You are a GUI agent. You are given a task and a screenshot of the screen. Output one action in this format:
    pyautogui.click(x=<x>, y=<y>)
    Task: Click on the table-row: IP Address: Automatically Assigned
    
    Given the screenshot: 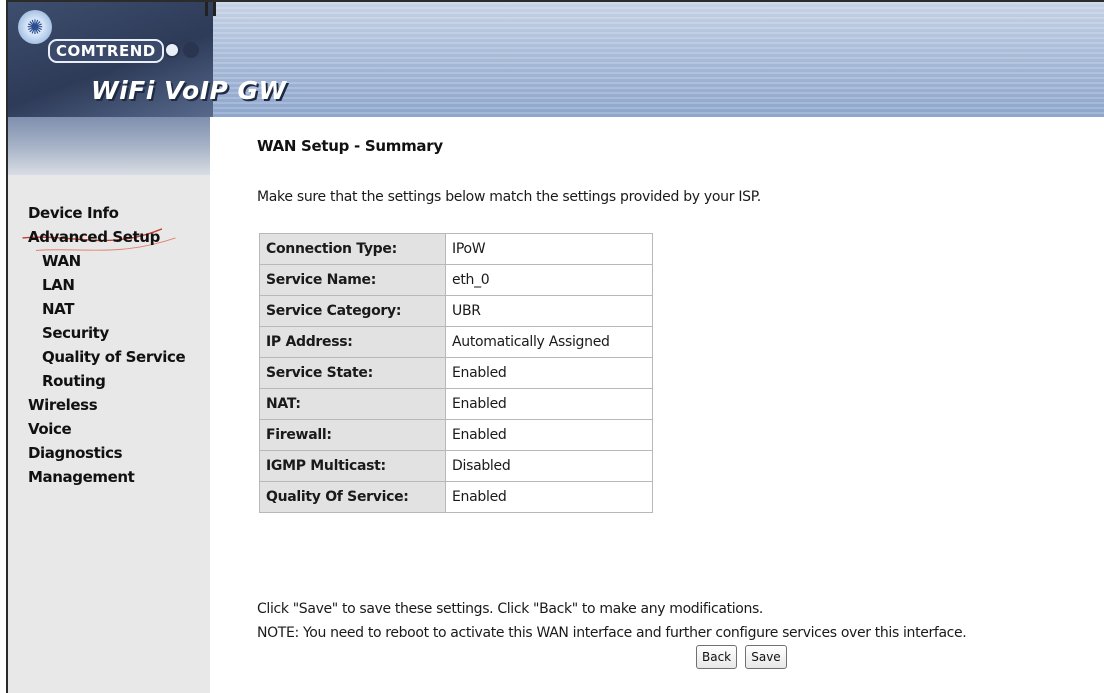 What is the action you would take?
    pyautogui.click(x=456, y=342)
    